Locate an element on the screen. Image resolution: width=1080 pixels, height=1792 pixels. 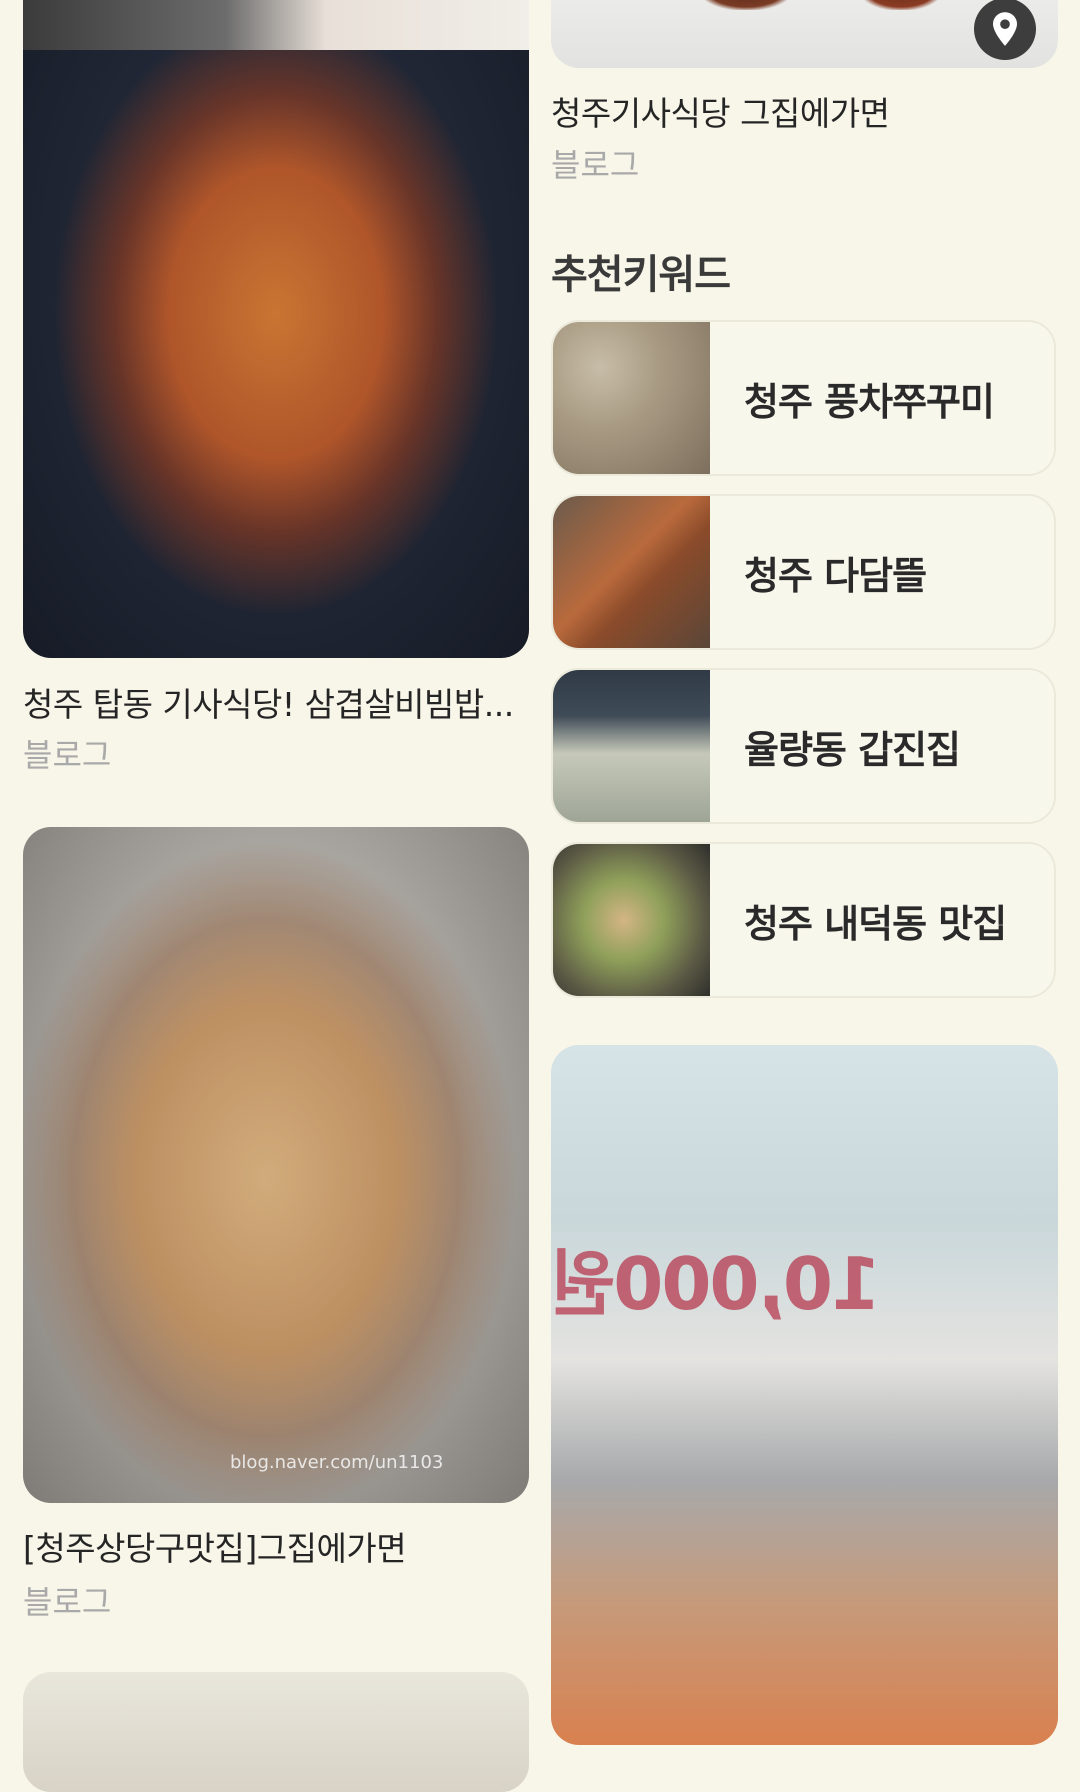
keyword-item: 율량동 갑진집 is located at coordinates (803, 746).